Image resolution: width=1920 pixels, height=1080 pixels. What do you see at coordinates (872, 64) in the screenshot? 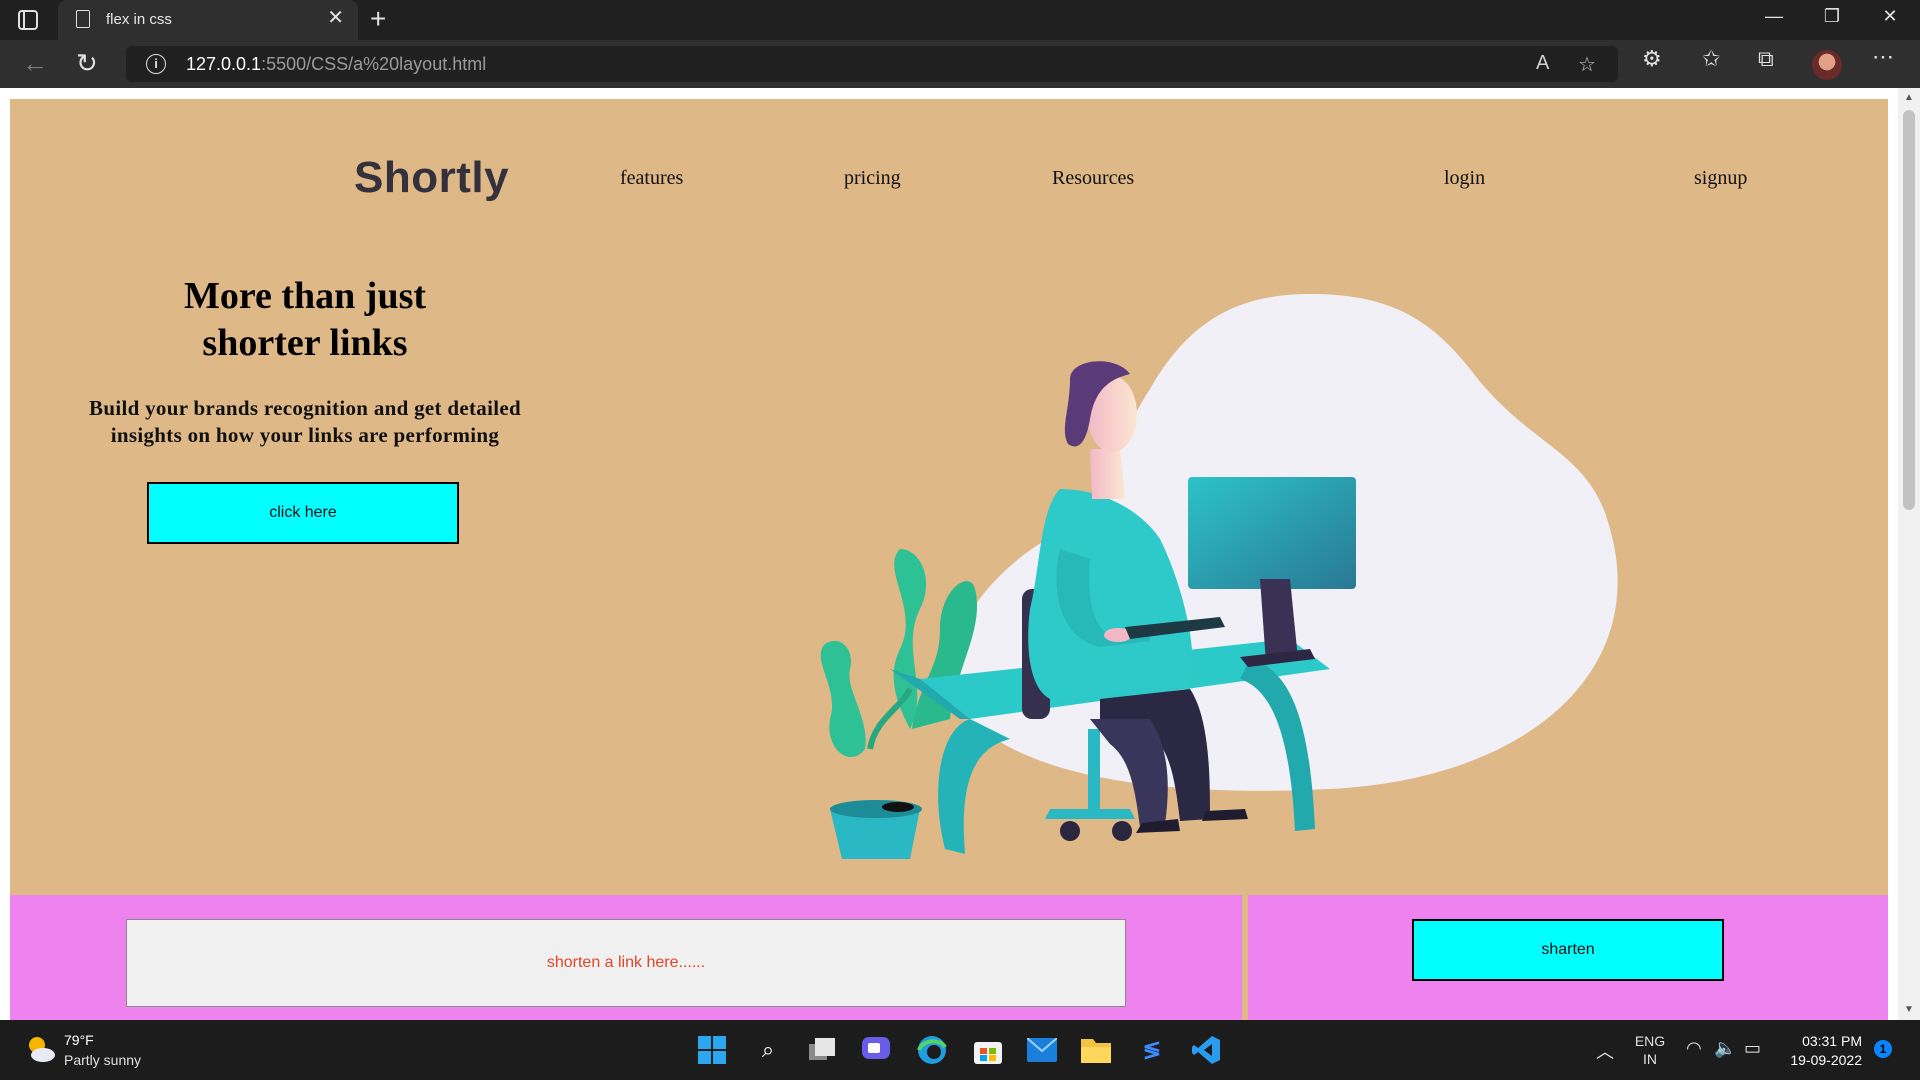
I see `url-bar: i 127.0.0.1:5500/CSS/a%20layout.html A ☆` at bounding box center [872, 64].